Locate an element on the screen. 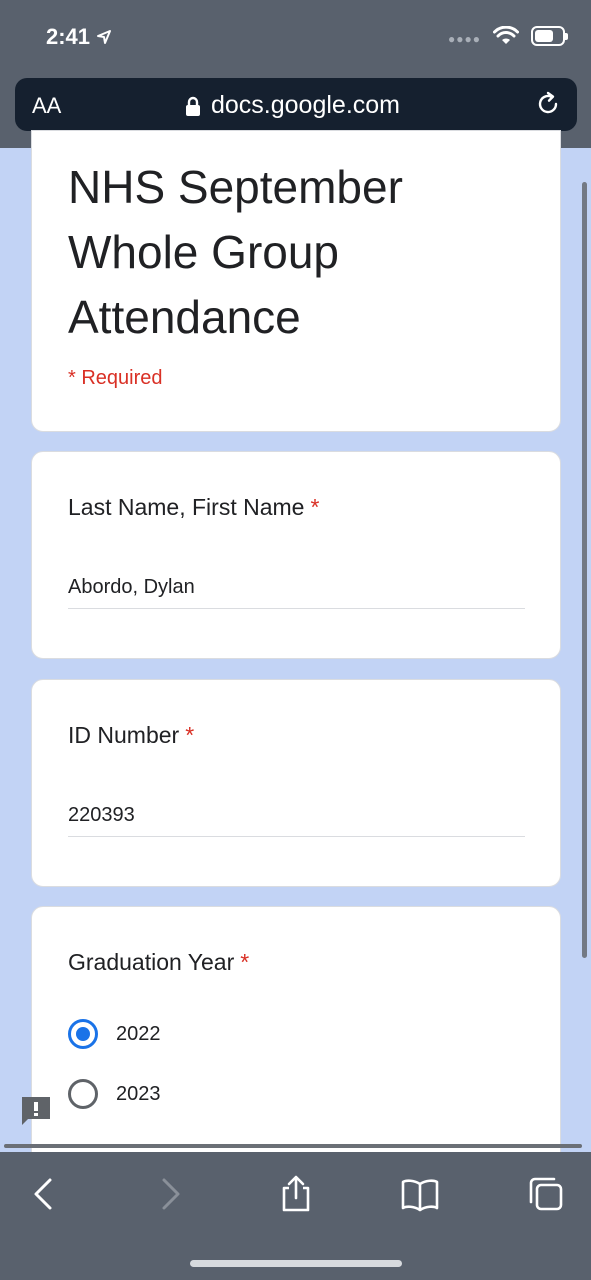 Image resolution: width=591 pixels, height=1280 pixels. home-indicator is located at coordinates (296, 1263).